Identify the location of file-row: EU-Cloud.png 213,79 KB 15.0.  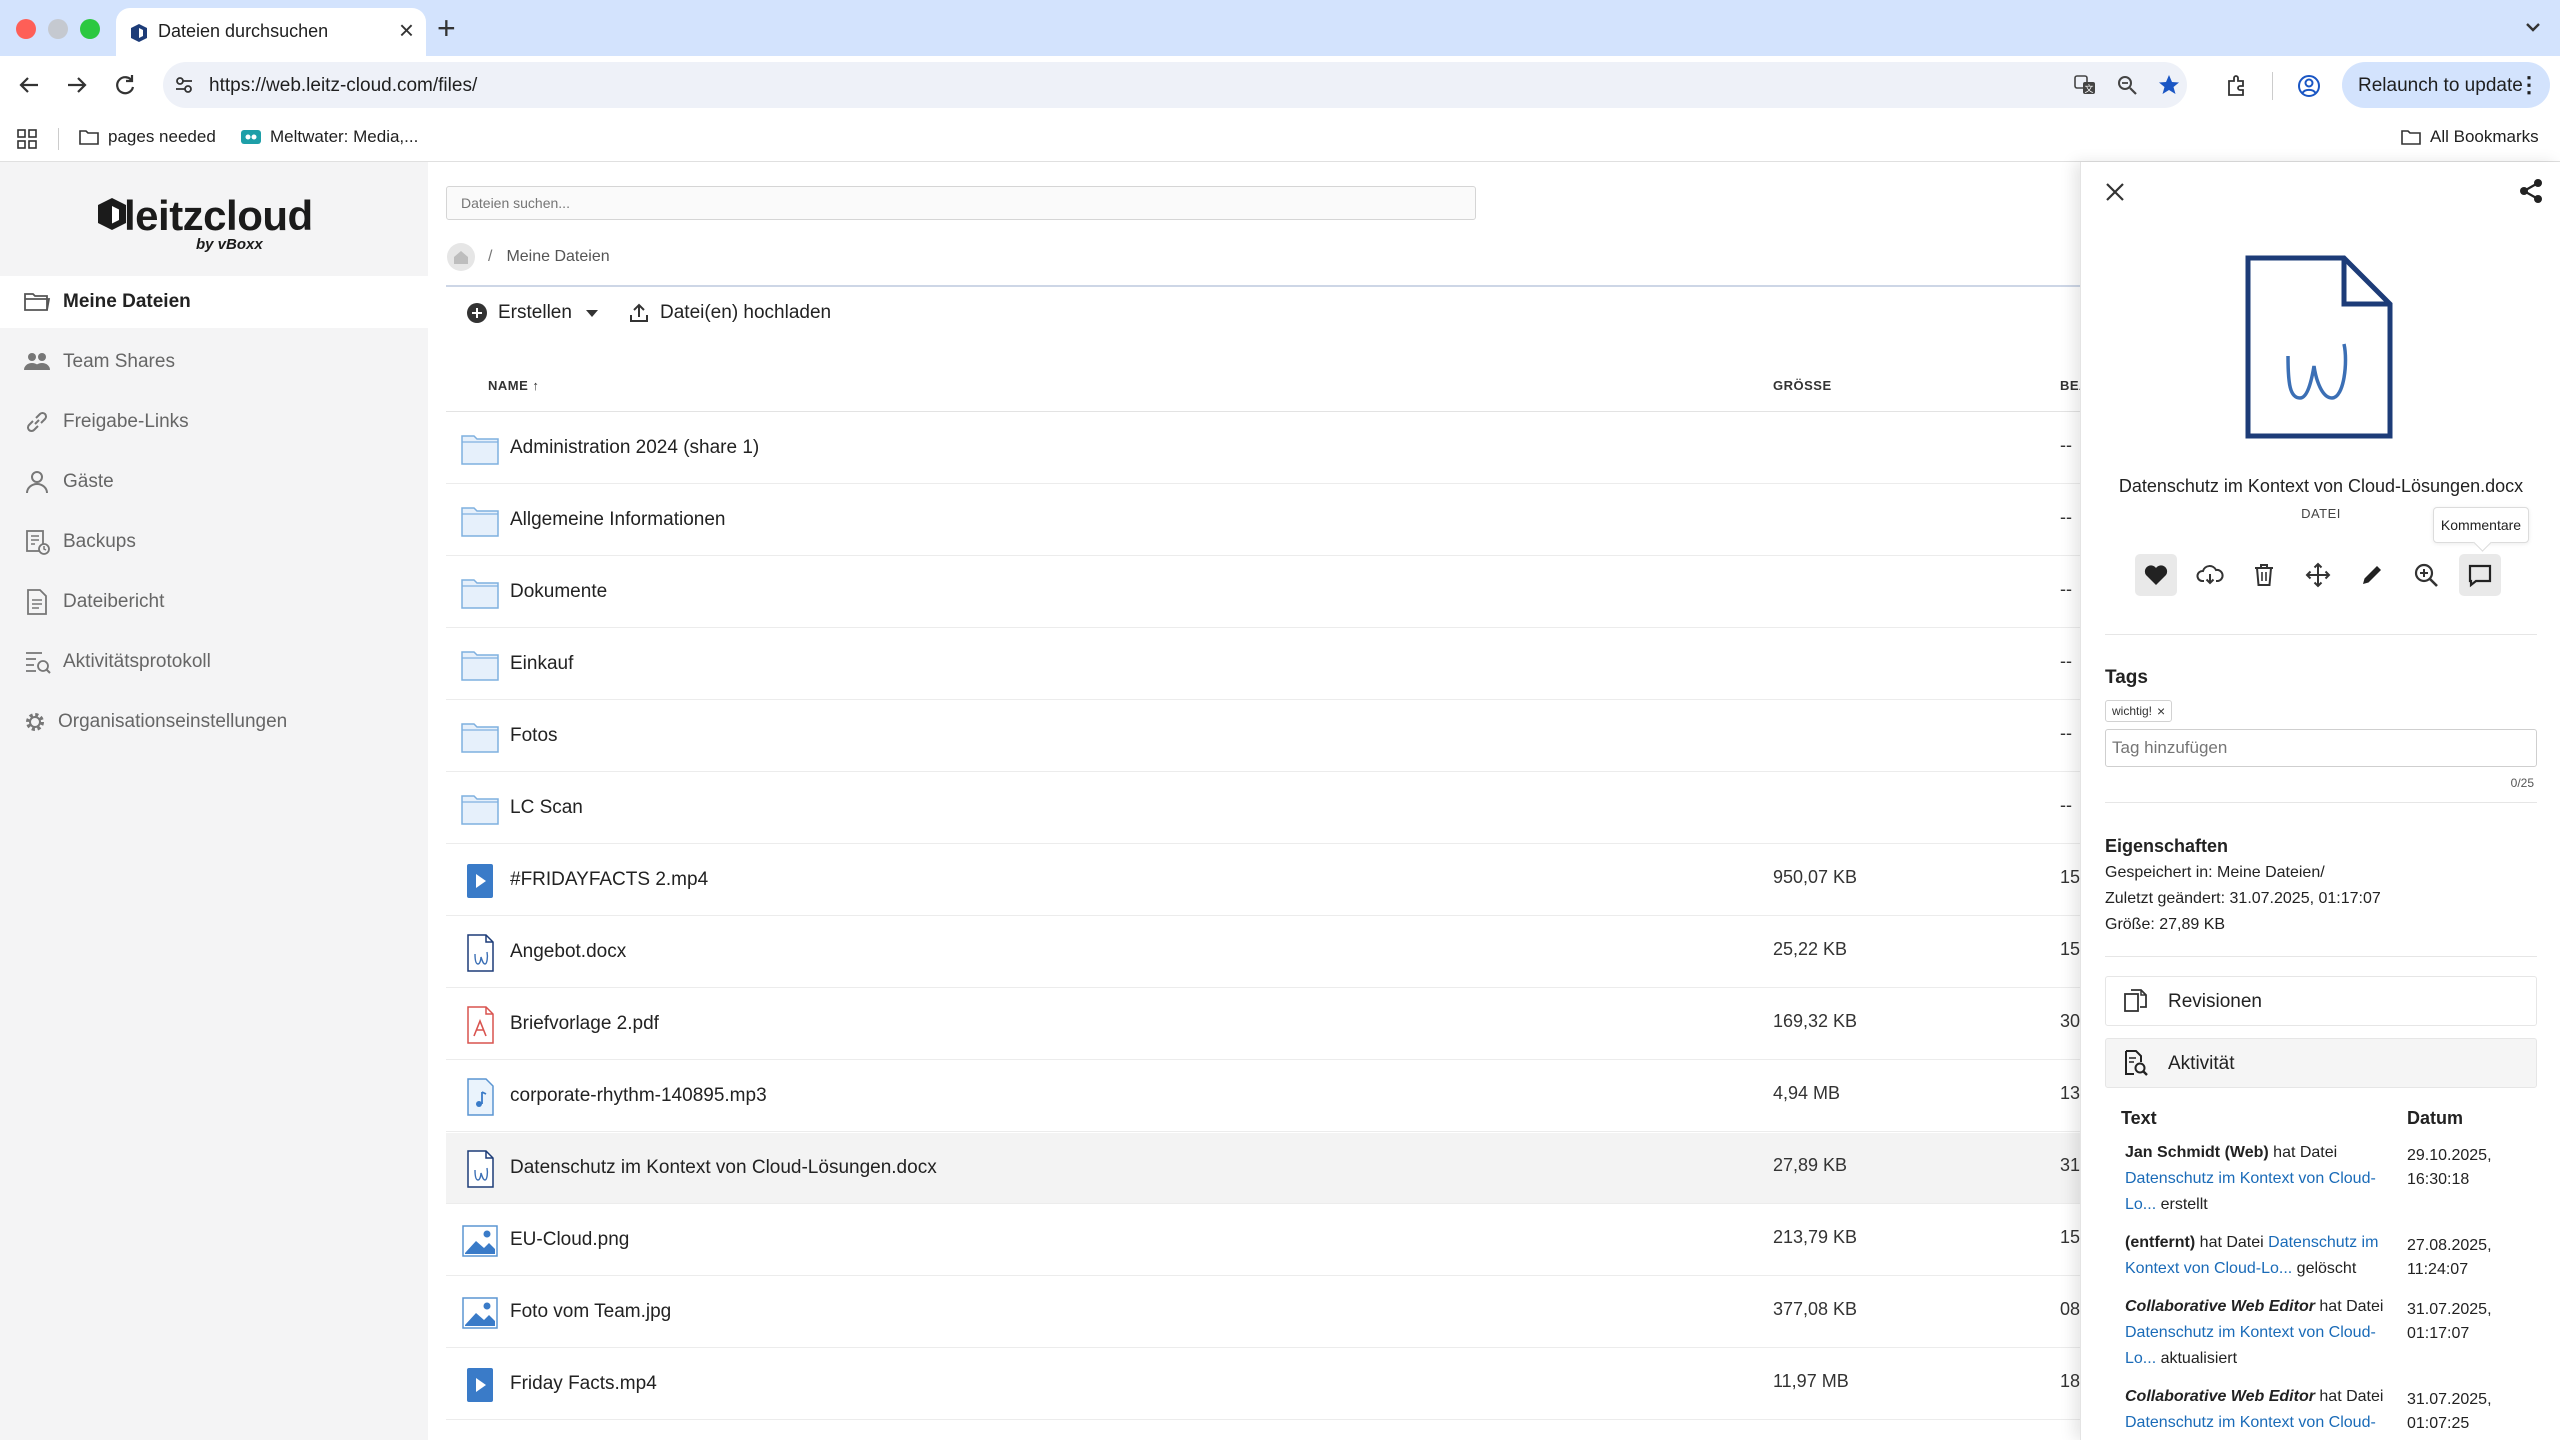
(1270, 1240).